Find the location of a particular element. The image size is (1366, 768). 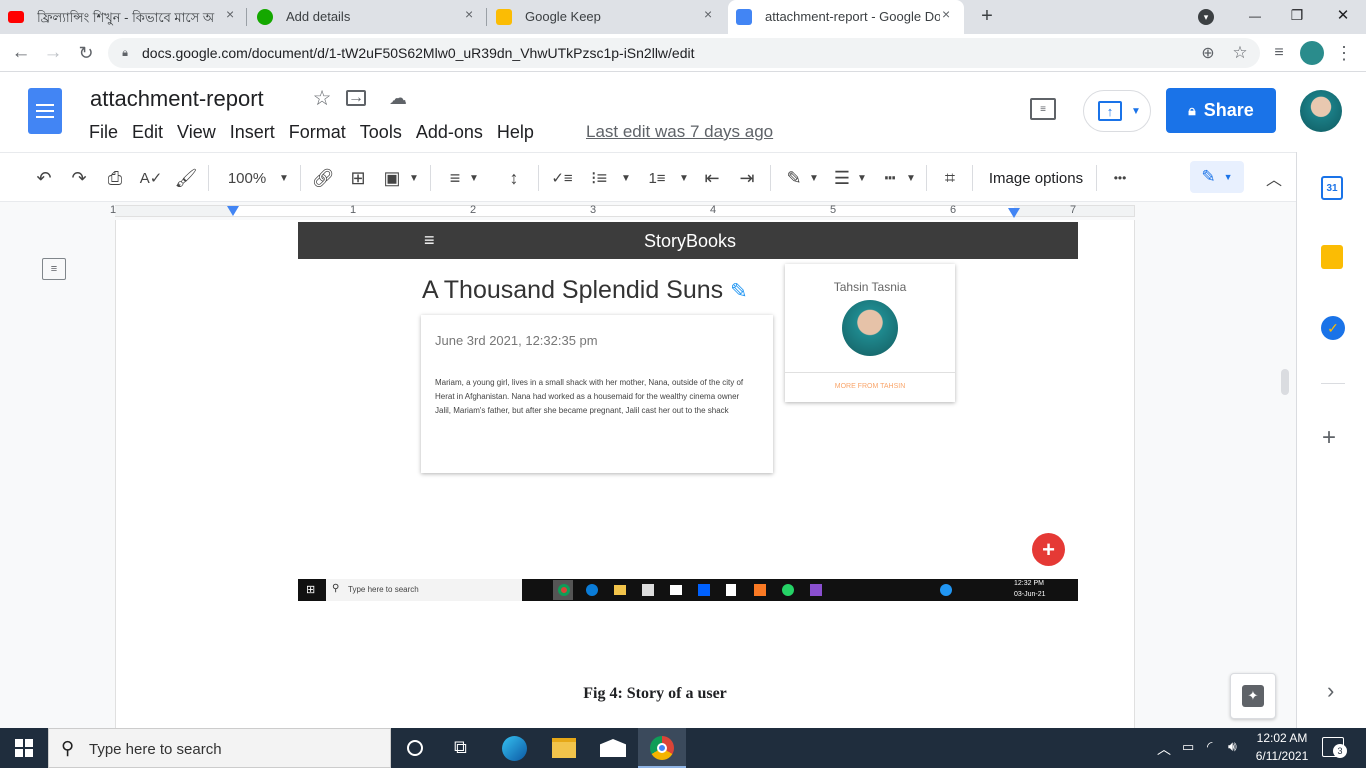

share-button: 🔒︎ Share is located at coordinates (1221, 110).